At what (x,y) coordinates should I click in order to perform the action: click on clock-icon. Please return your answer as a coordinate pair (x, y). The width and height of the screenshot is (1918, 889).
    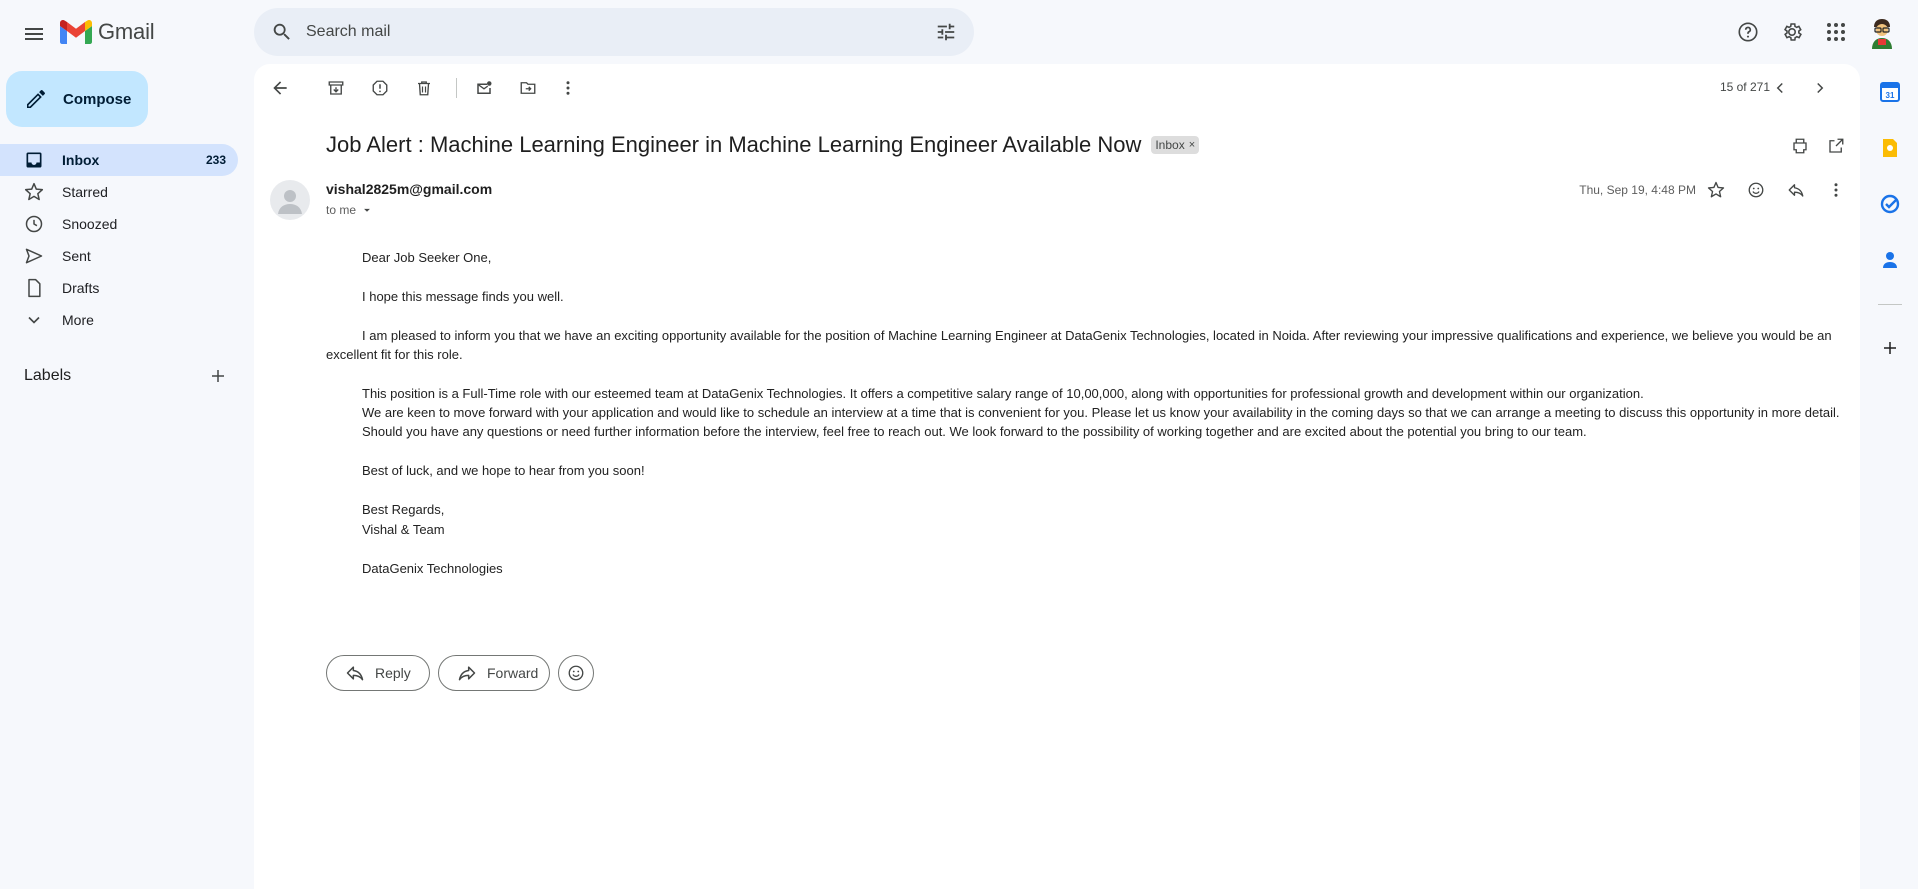
    Looking at the image, I should click on (34, 224).